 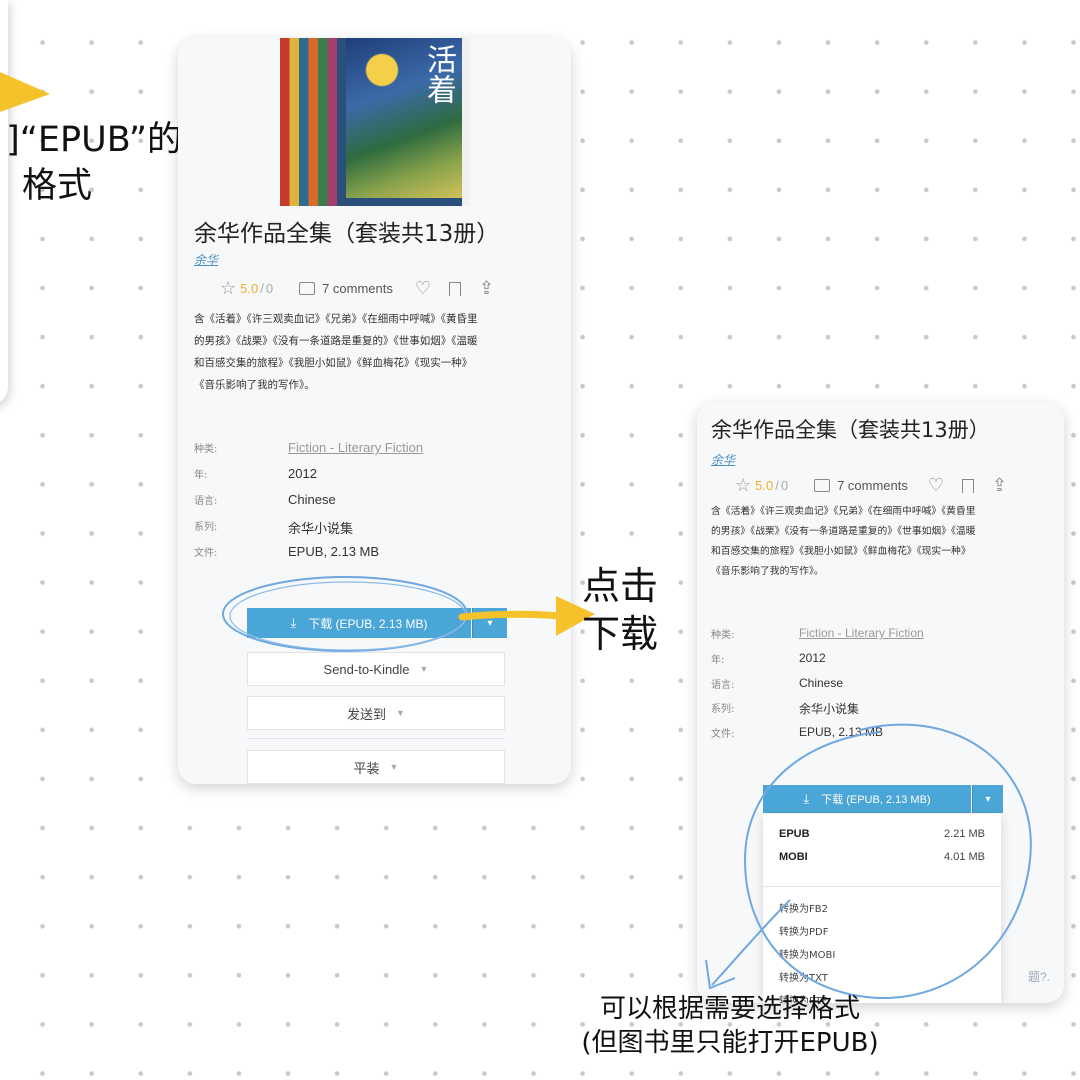 I want to click on footer-partial-link: 题?., so click(x=1039, y=976).